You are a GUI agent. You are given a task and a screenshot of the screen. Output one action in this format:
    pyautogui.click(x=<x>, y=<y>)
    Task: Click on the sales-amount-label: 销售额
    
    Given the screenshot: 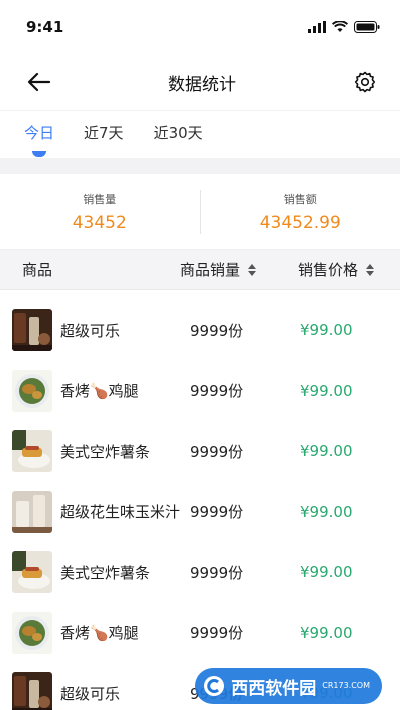 What is the action you would take?
    pyautogui.click(x=300, y=199)
    